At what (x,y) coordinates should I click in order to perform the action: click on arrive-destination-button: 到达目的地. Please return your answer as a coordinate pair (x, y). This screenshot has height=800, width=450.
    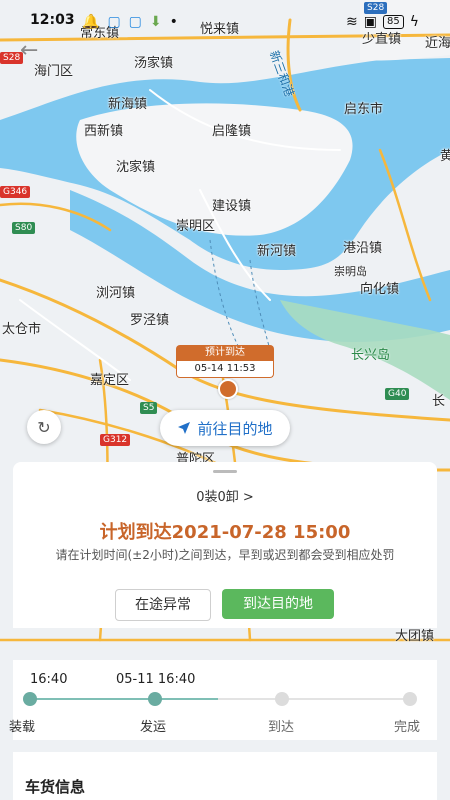
    Looking at the image, I should click on (278, 604).